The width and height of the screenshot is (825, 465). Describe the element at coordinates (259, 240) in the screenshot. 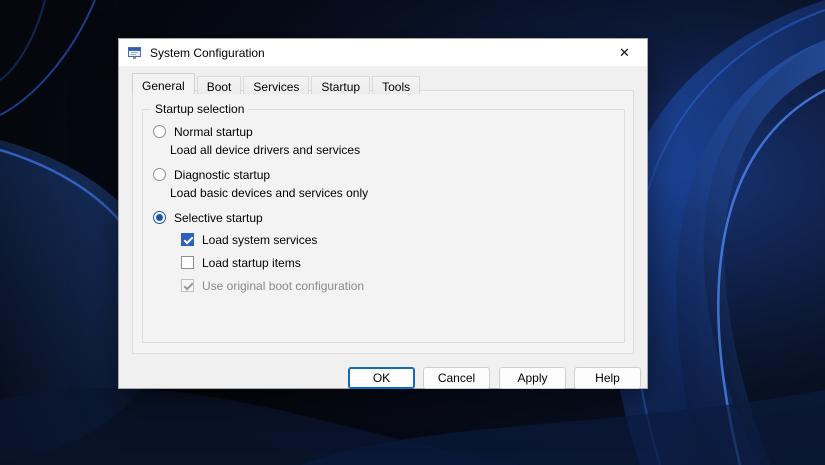

I see `load-system-services-label: Load system services` at that location.